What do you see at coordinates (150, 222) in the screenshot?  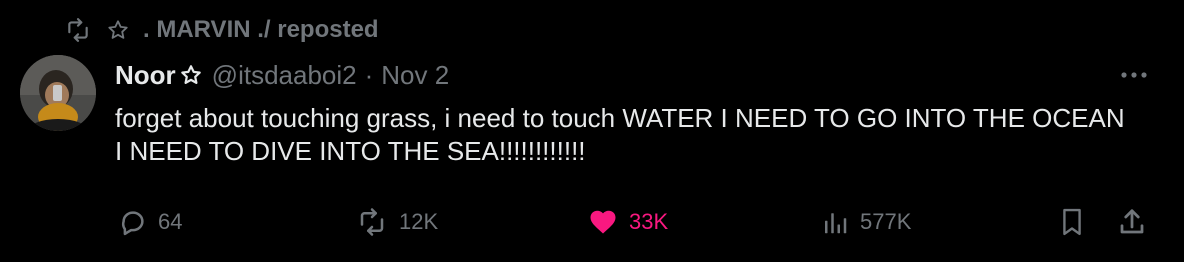 I see `reply-button: 64` at bounding box center [150, 222].